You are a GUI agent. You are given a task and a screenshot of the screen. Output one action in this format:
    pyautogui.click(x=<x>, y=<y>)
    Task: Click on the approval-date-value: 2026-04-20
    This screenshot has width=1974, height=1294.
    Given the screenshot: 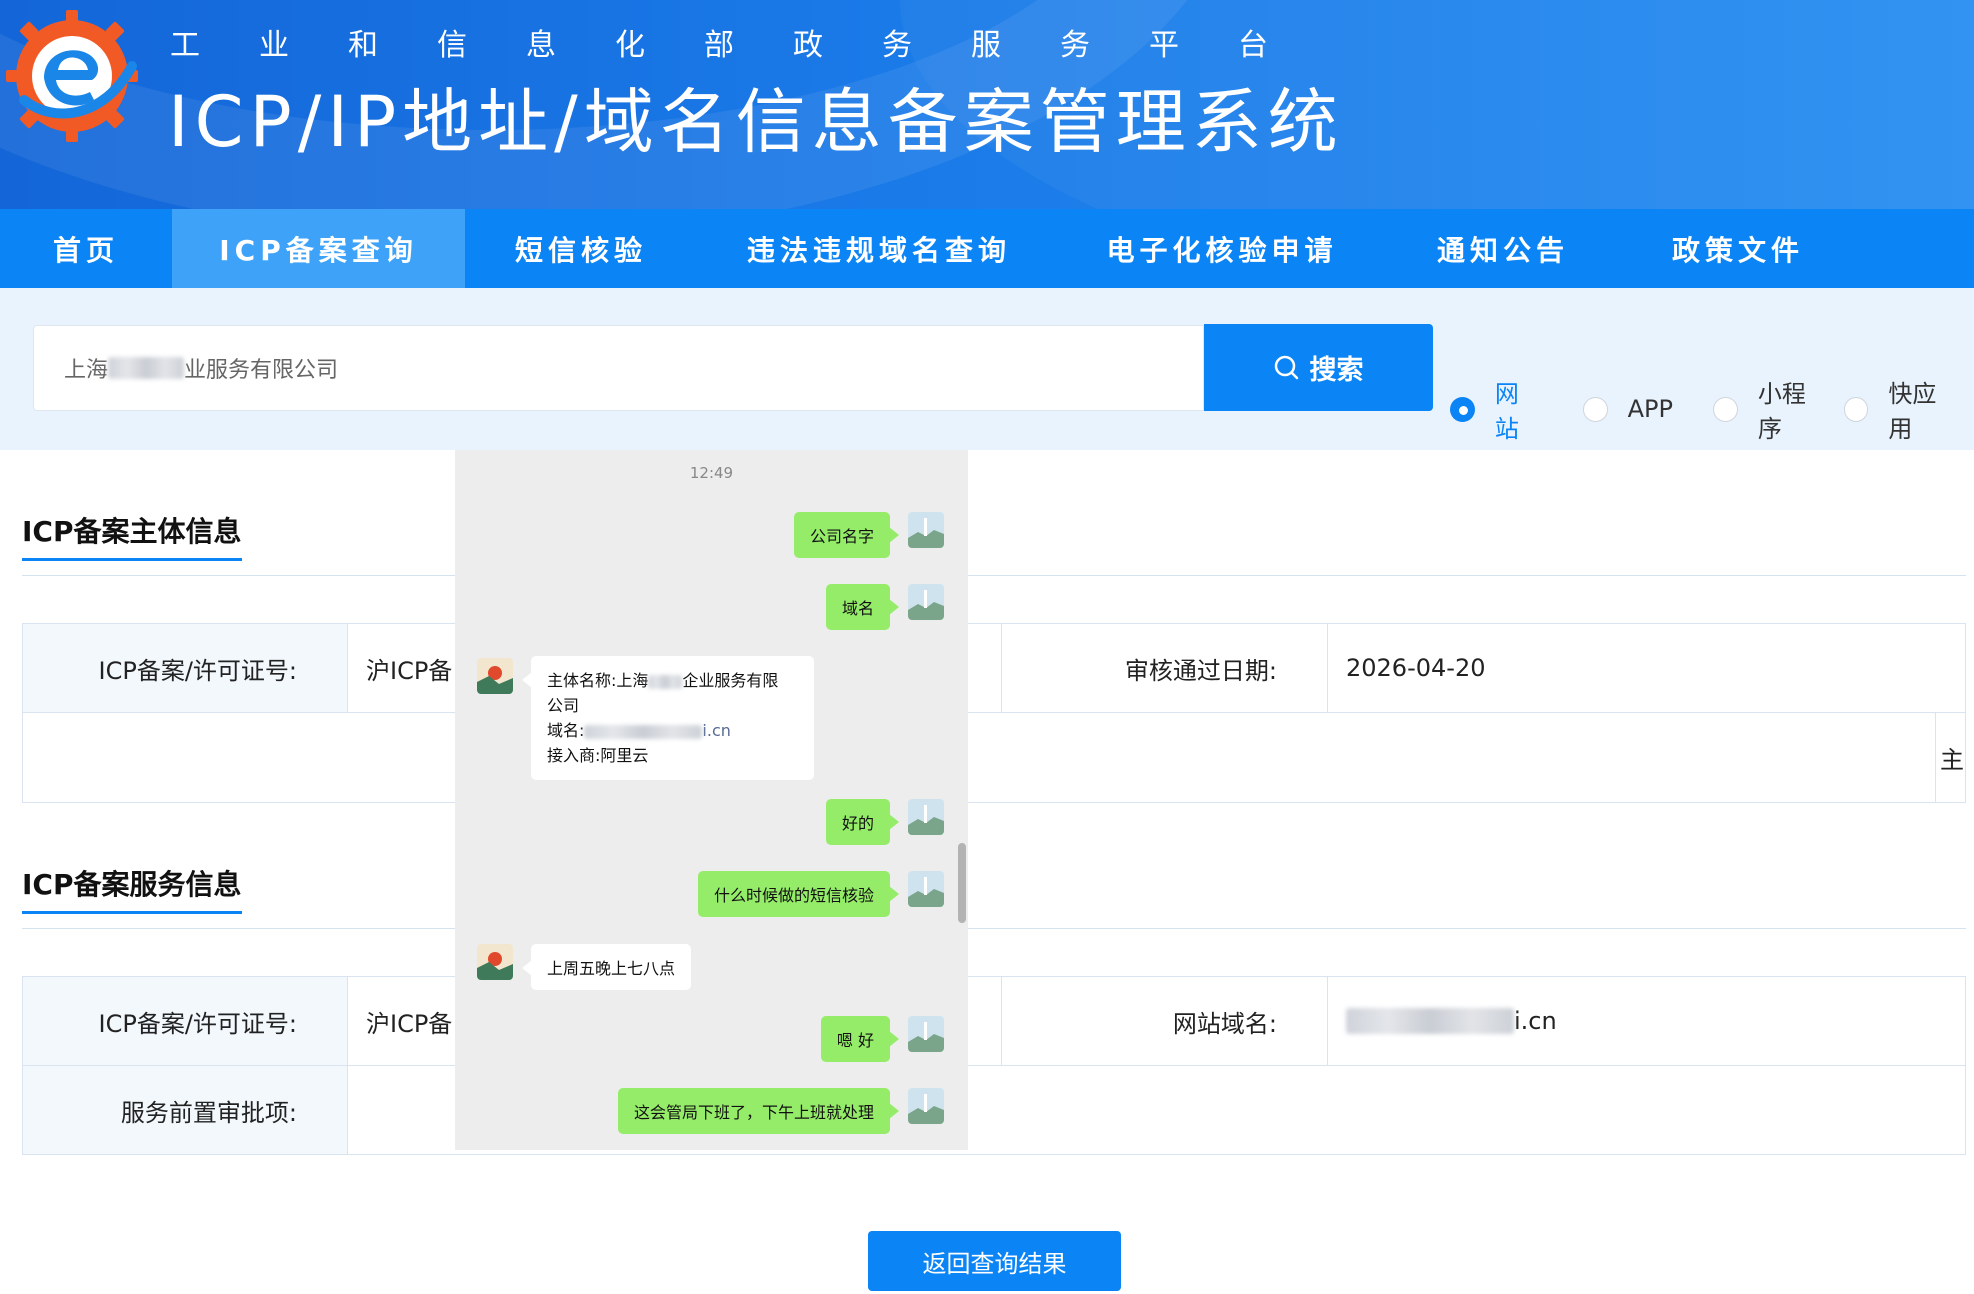 What is the action you would take?
    pyautogui.click(x=1416, y=668)
    